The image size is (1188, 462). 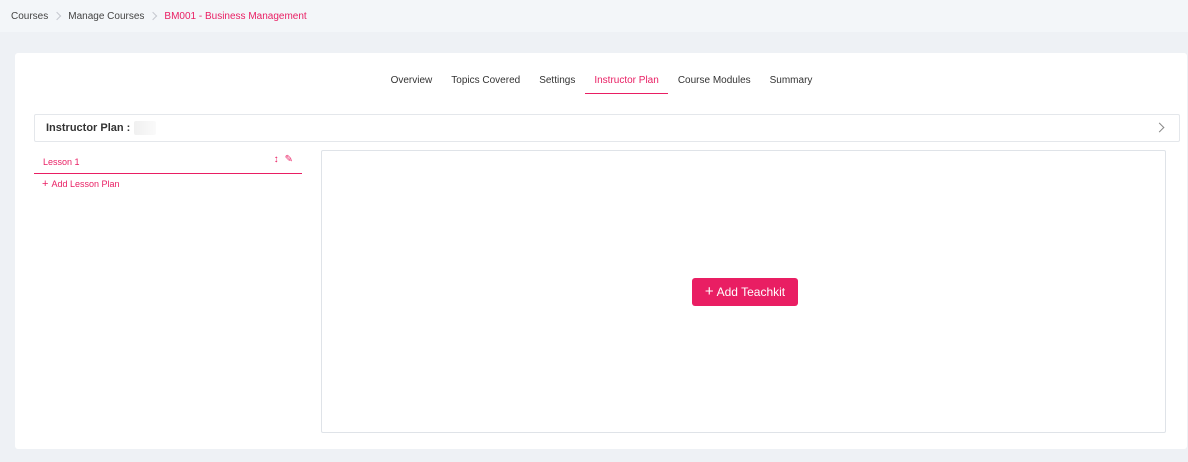 What do you see at coordinates (88, 128) in the screenshot?
I see `instructor-plan-title: Instructor Plan :` at bounding box center [88, 128].